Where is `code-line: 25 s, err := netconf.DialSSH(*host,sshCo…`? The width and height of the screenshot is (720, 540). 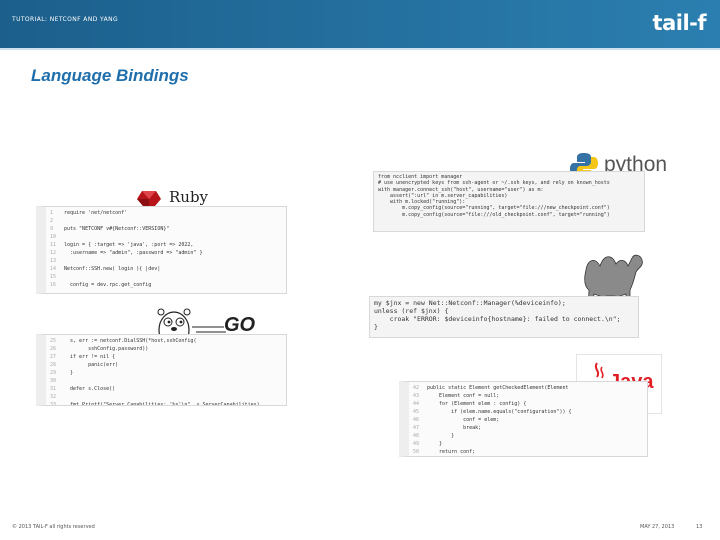
code-line: 25 s, err := netconf.DialSSH(*host,sshCo… is located at coordinates (166, 341).